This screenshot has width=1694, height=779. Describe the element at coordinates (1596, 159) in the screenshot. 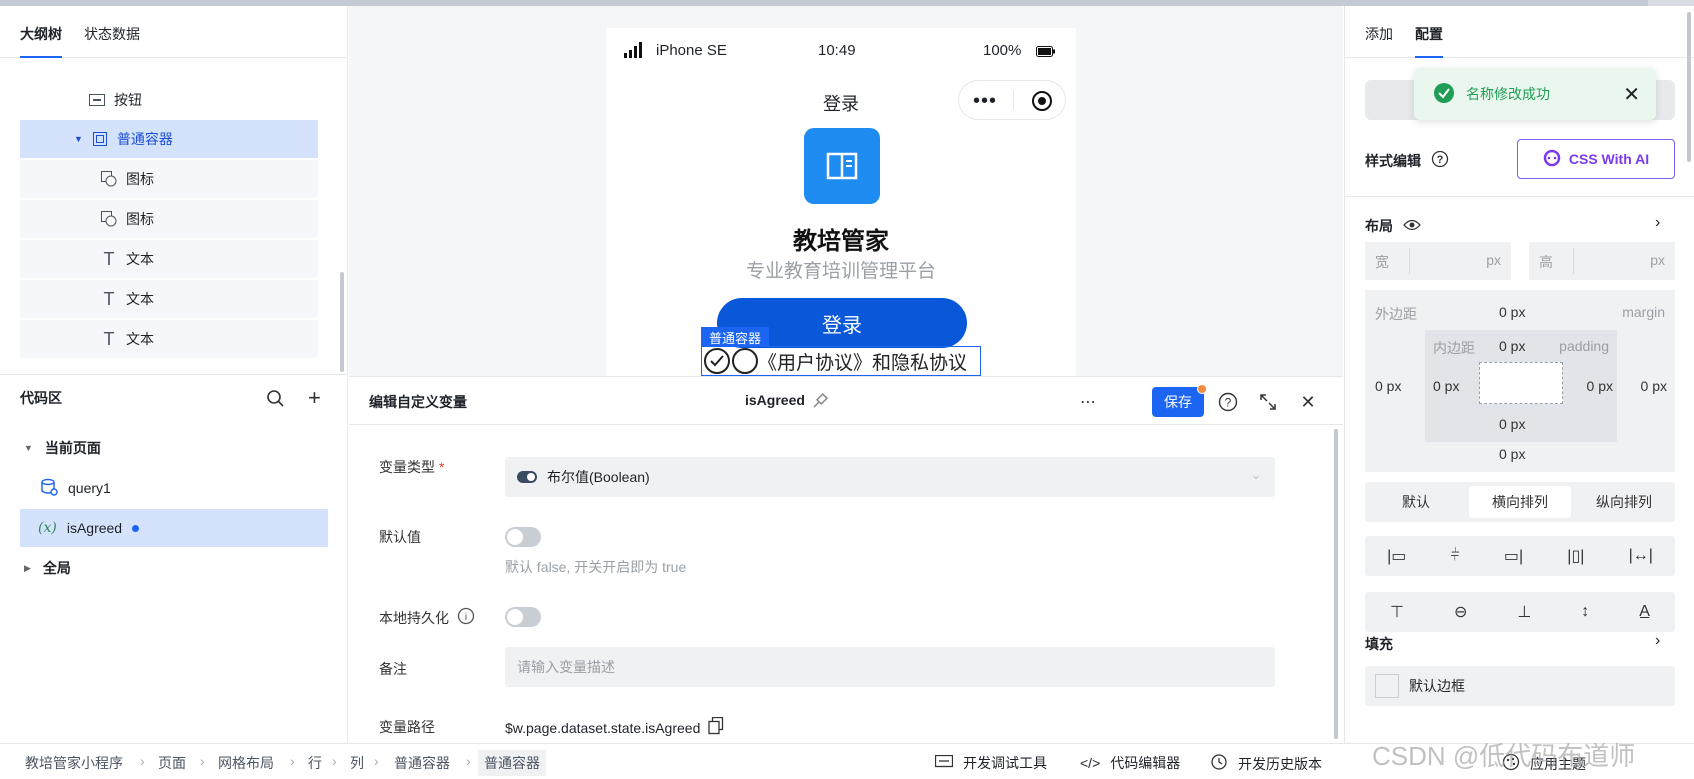

I see `css-with-ai-button: CSS With AI` at that location.